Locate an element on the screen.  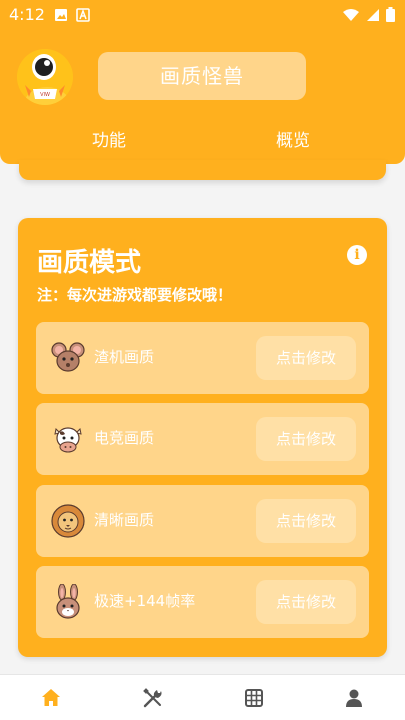
status-right-icons is located at coordinates (368, 14).